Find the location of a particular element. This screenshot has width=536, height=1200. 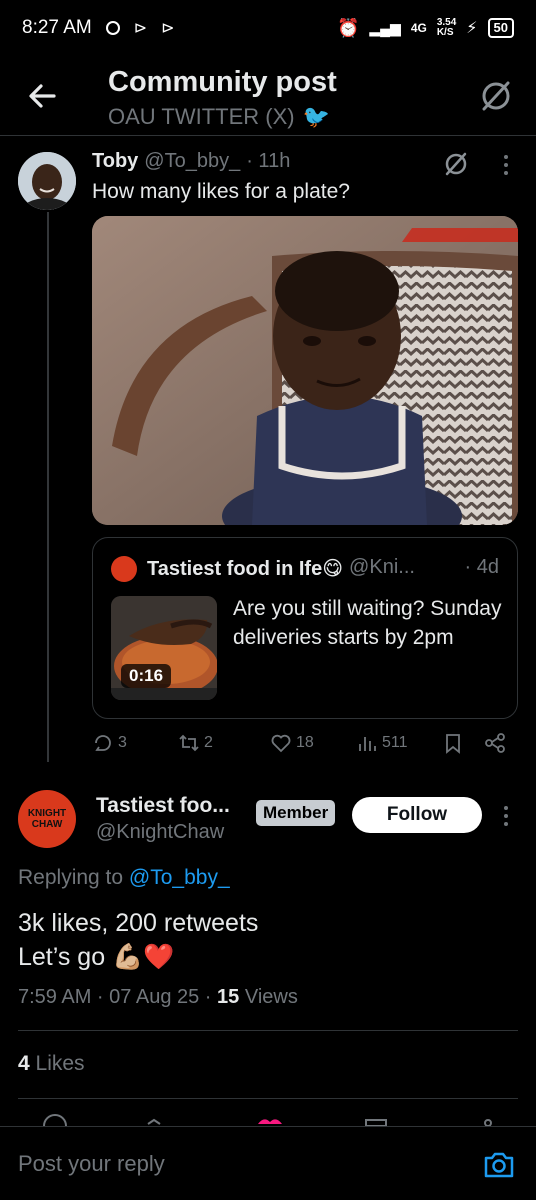

back-arrow-icon is located at coordinates (42, 96).